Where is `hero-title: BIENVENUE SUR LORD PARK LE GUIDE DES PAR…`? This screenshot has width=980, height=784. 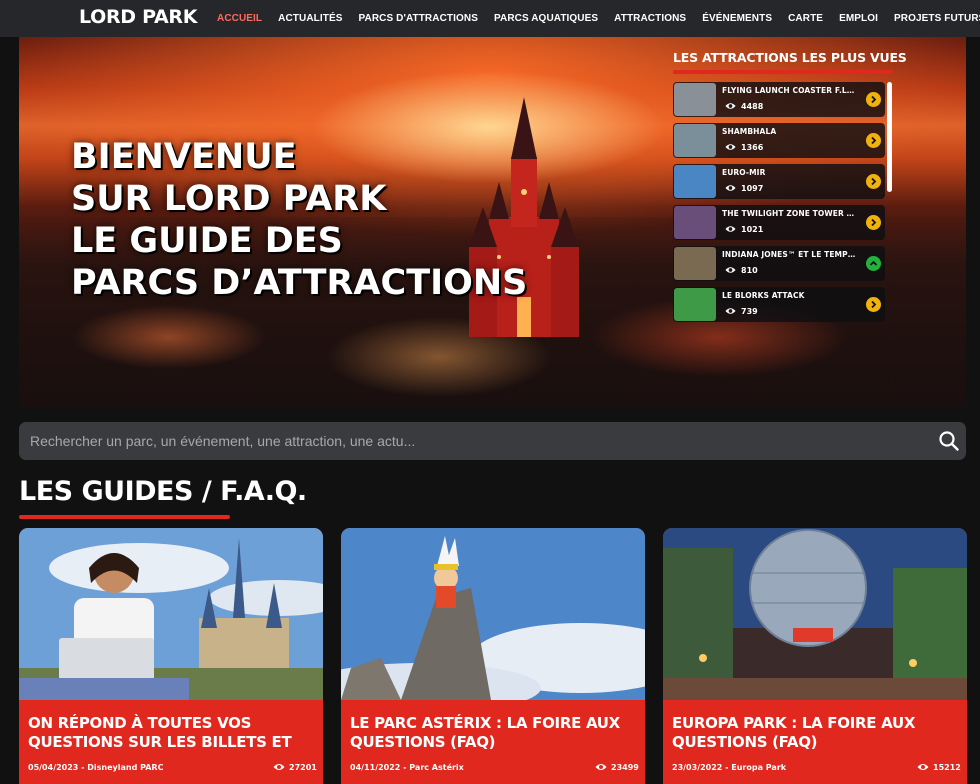
hero-title: BIENVENUE SUR LORD PARK LE GUIDE DES PAR… is located at coordinates (299, 220).